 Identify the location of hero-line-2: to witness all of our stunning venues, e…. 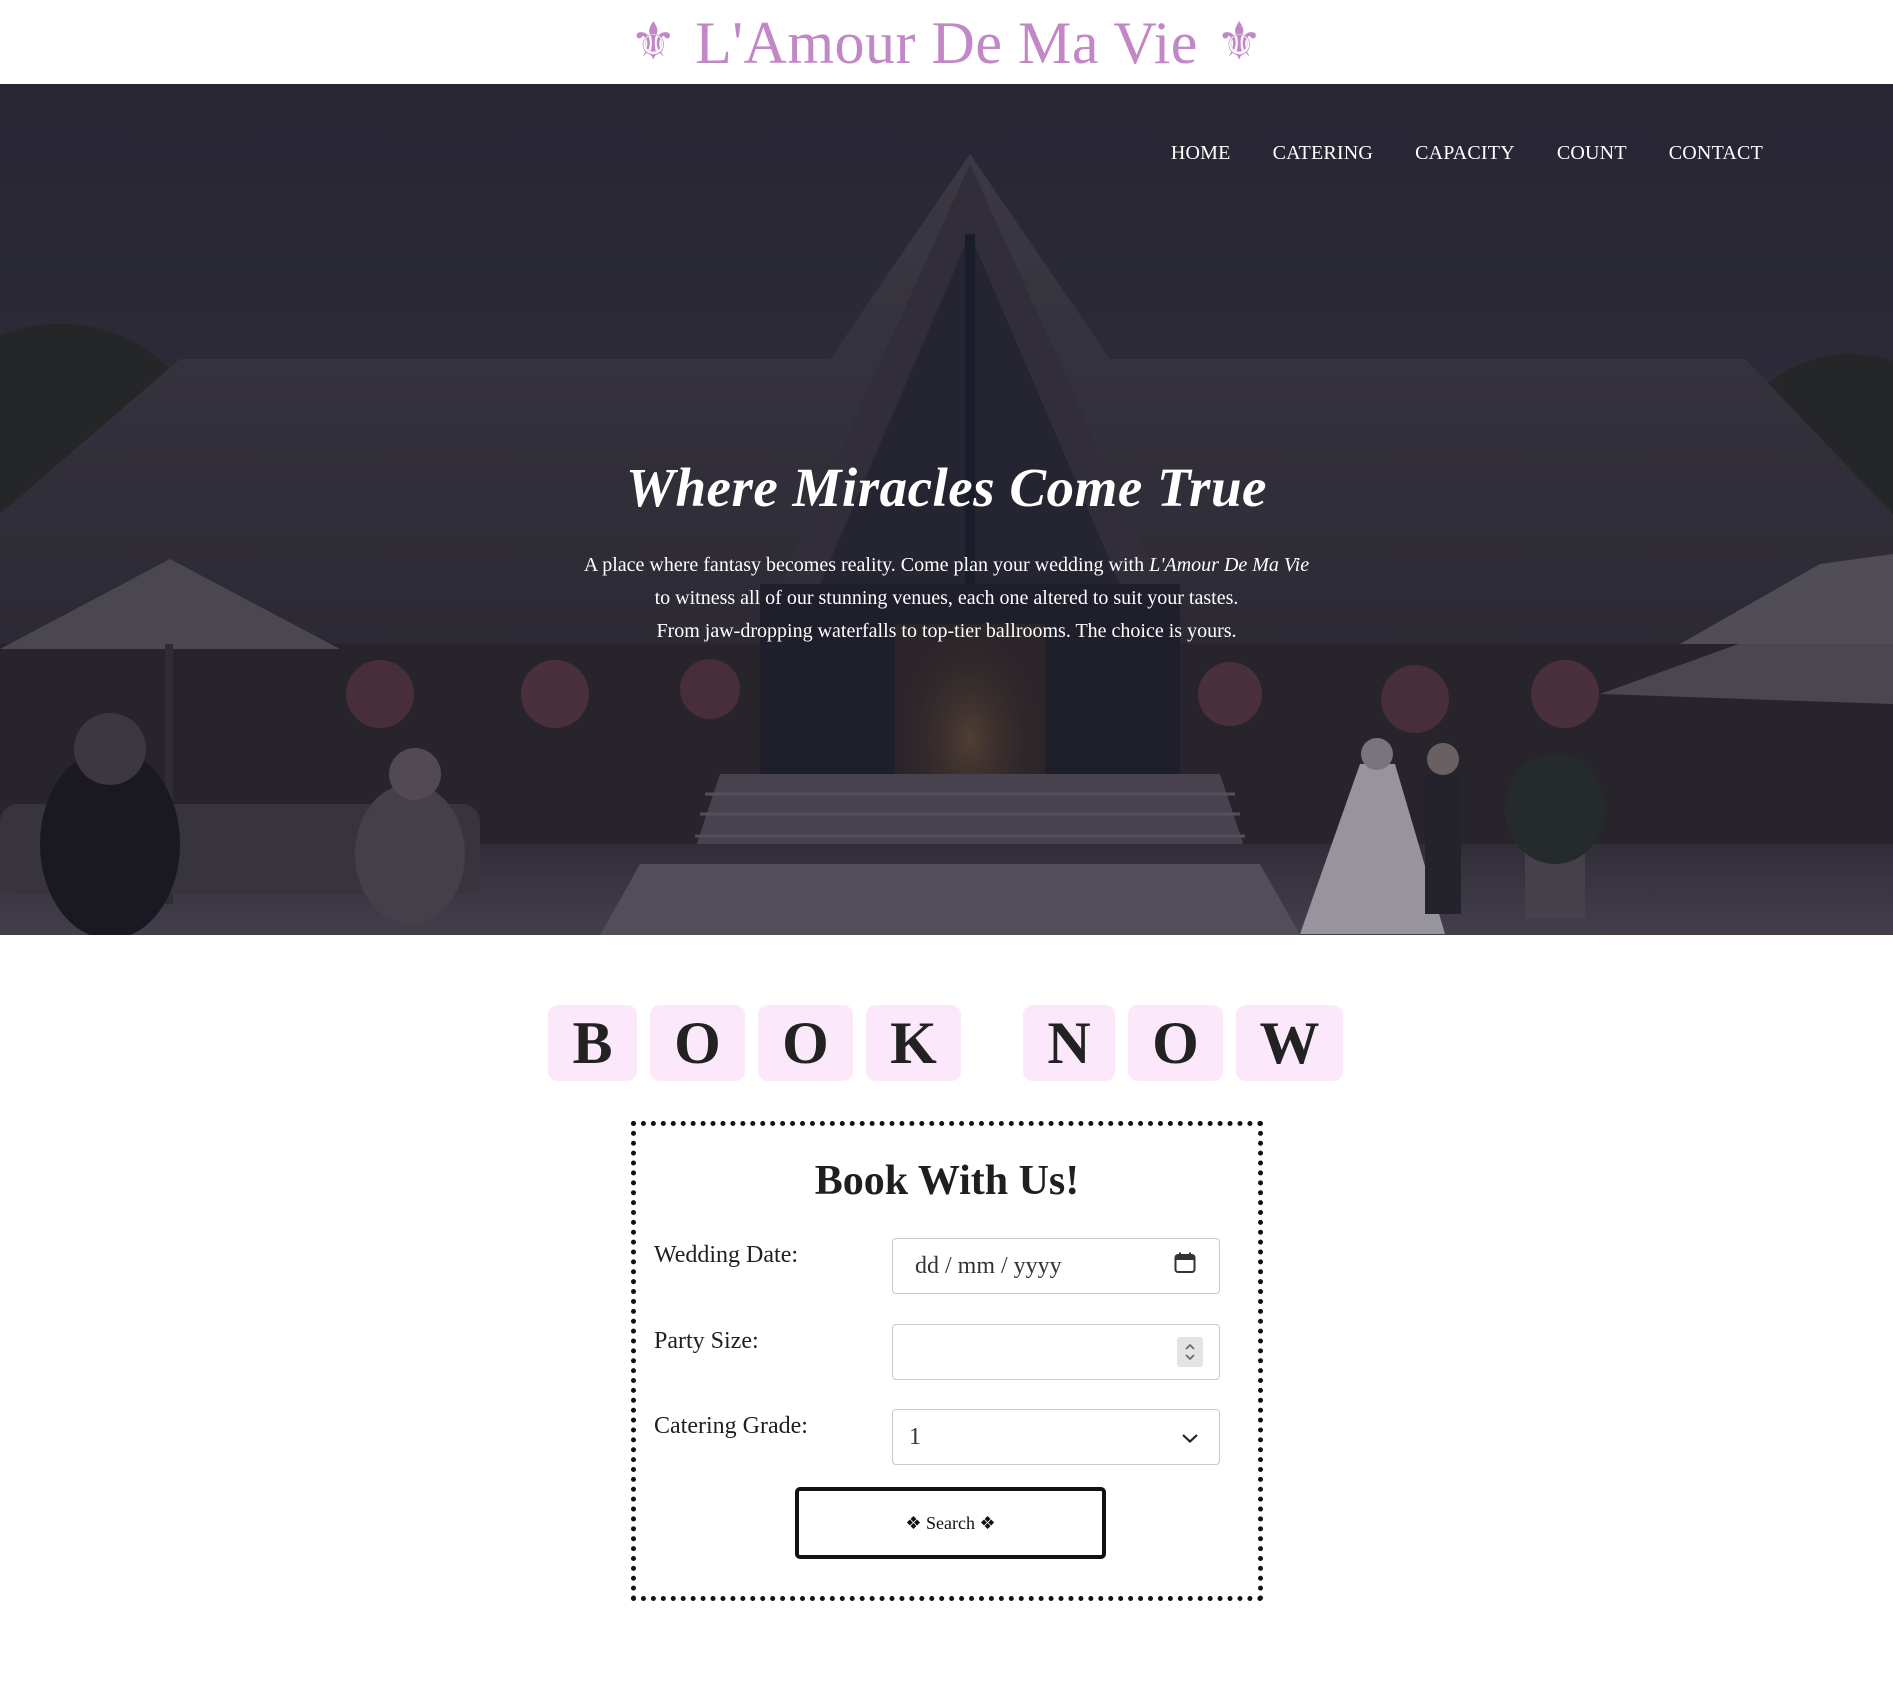
(946, 598).